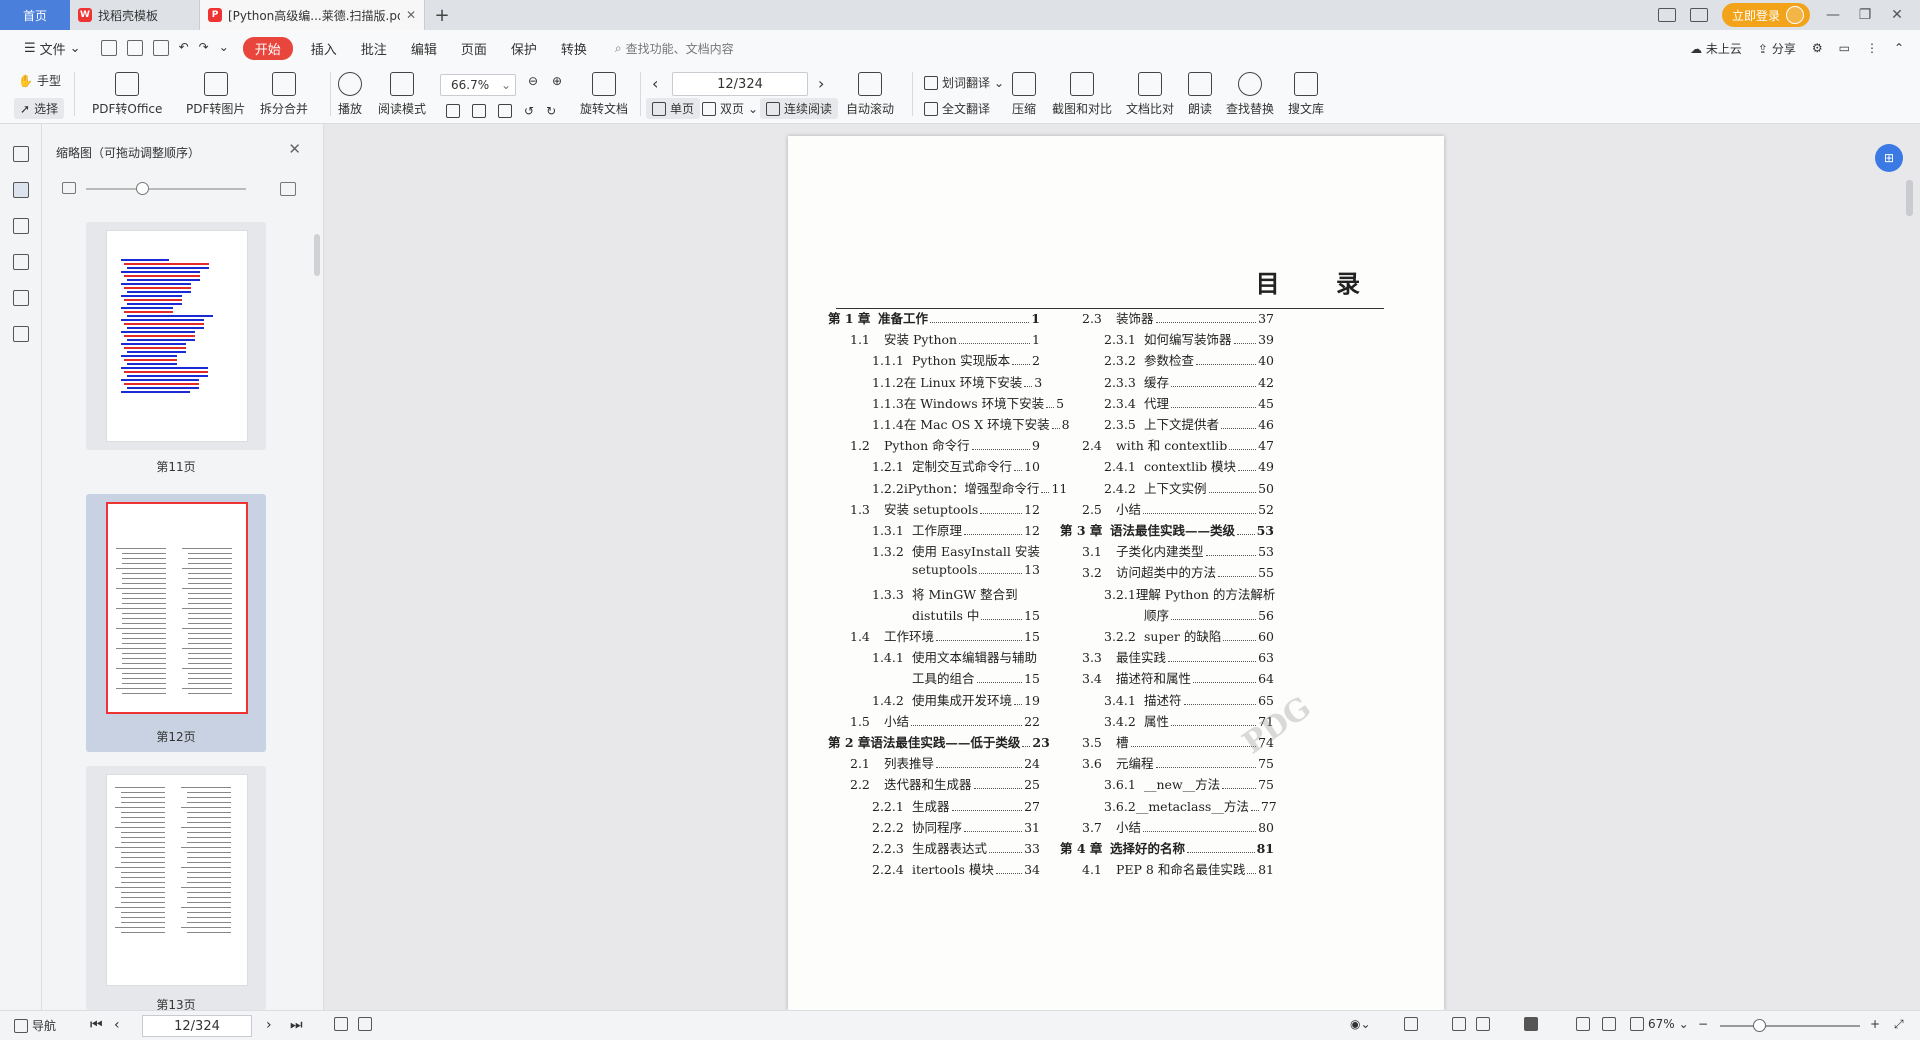 This screenshot has width=1920, height=1040. I want to click on last-page-icon: ⏭, so click(296, 1025).